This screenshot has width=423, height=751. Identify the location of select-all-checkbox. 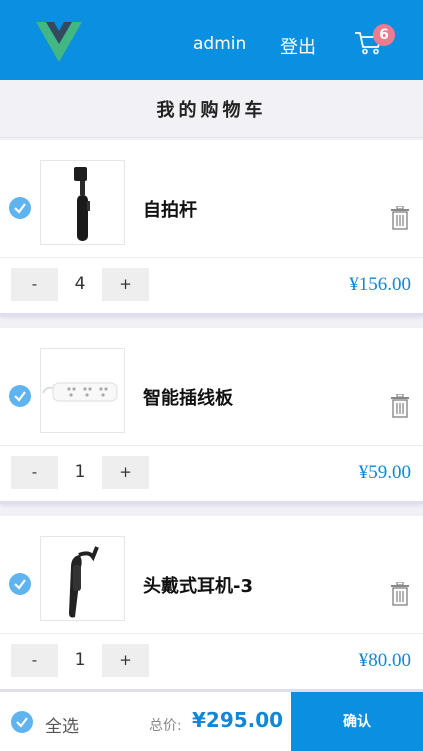
(22, 722).